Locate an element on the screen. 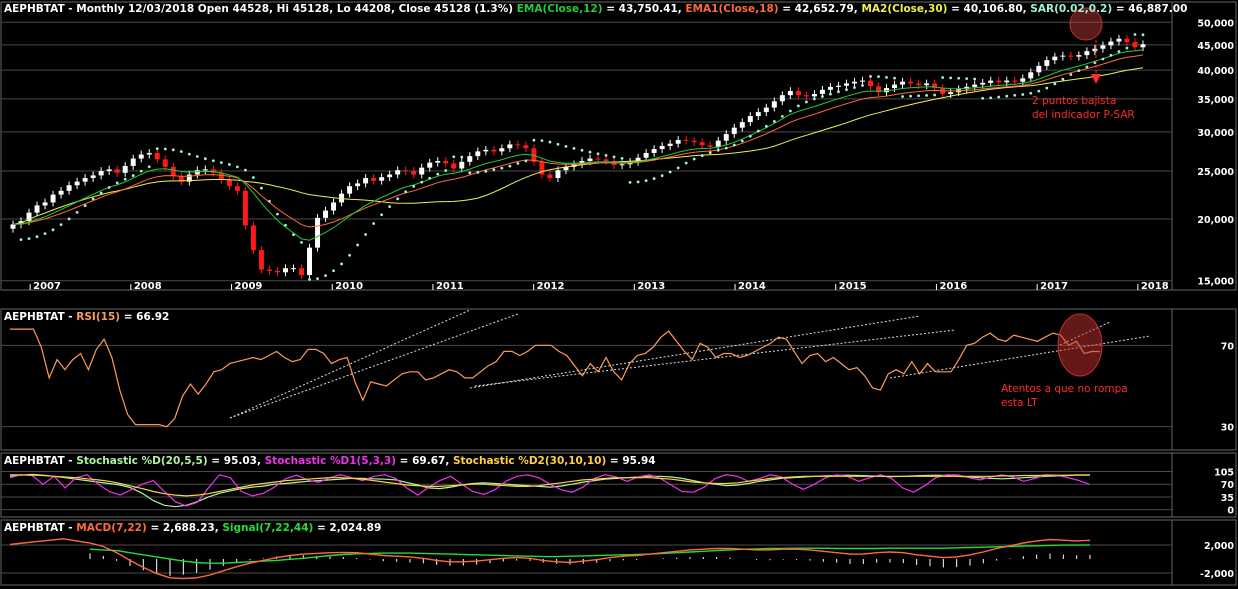 The height and width of the screenshot is (589, 1238). signal-value: = 2,024.89 is located at coordinates (347, 528).